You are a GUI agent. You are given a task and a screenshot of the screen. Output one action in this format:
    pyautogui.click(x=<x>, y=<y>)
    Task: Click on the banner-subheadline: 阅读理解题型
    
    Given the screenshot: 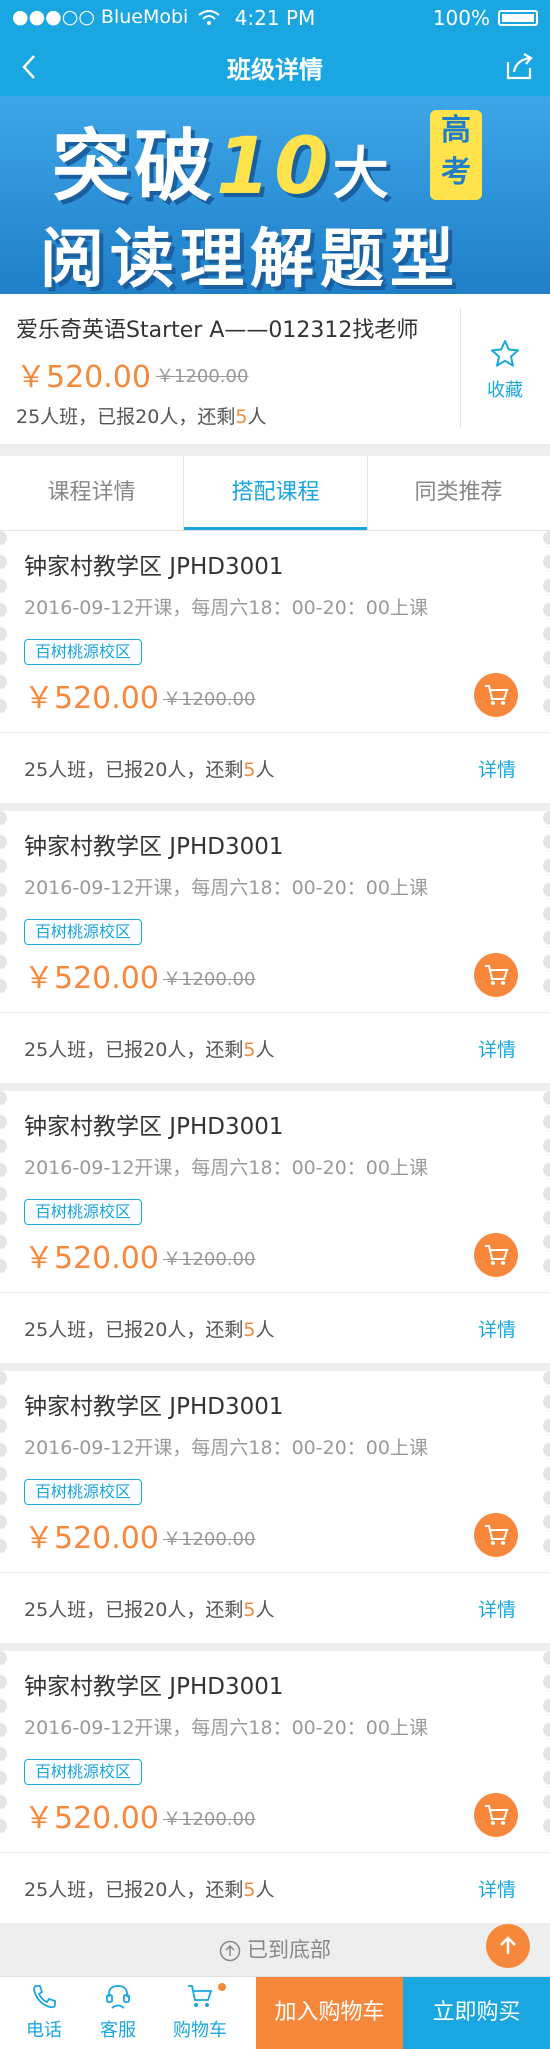 What is the action you would take?
    pyautogui.click(x=250, y=258)
    